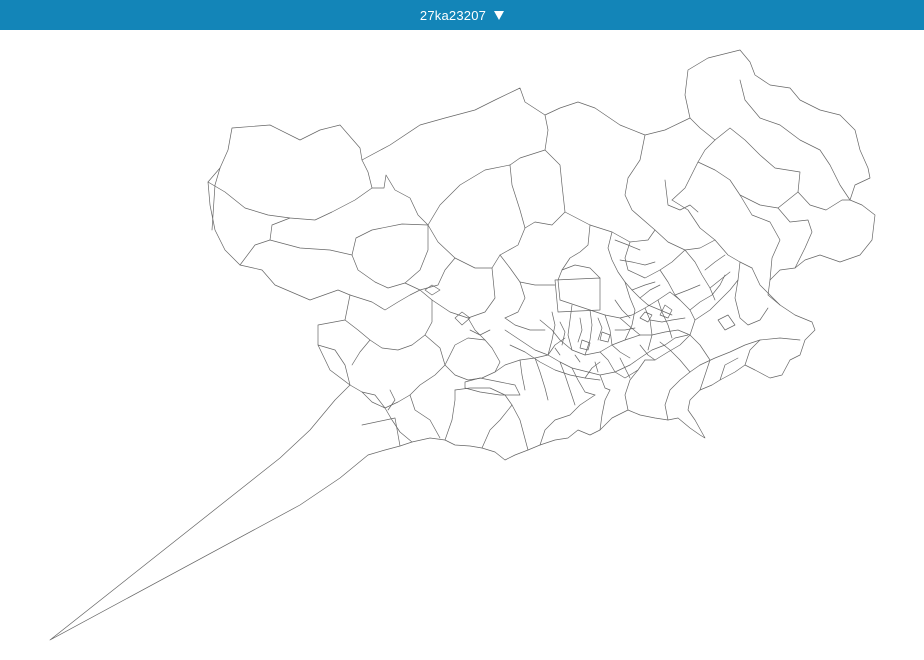  I want to click on caret-down-icon, so click(499, 15).